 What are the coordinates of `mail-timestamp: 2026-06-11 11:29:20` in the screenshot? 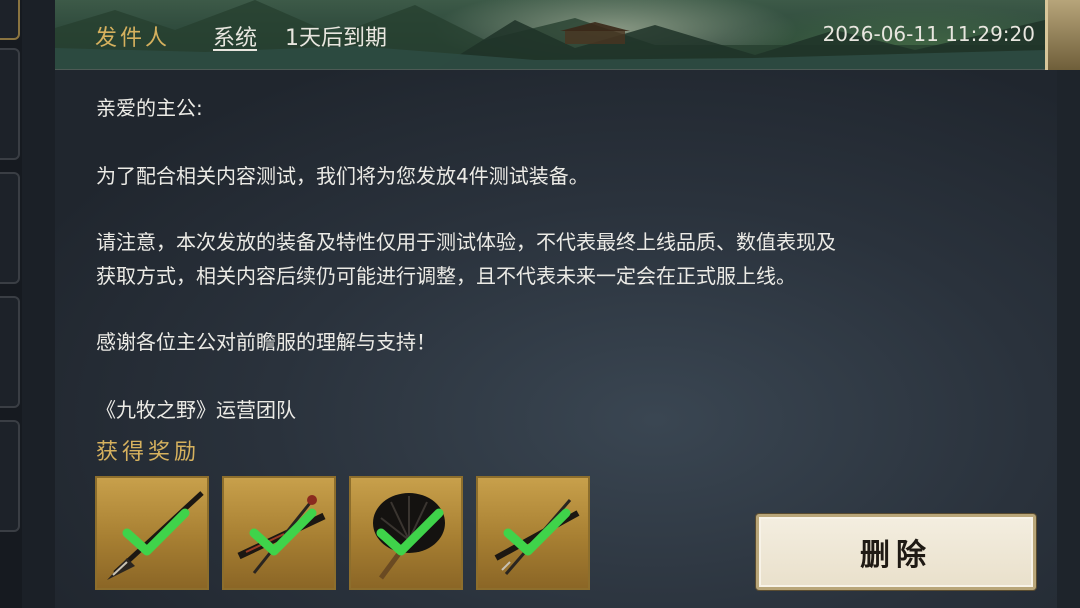 It's located at (928, 34).